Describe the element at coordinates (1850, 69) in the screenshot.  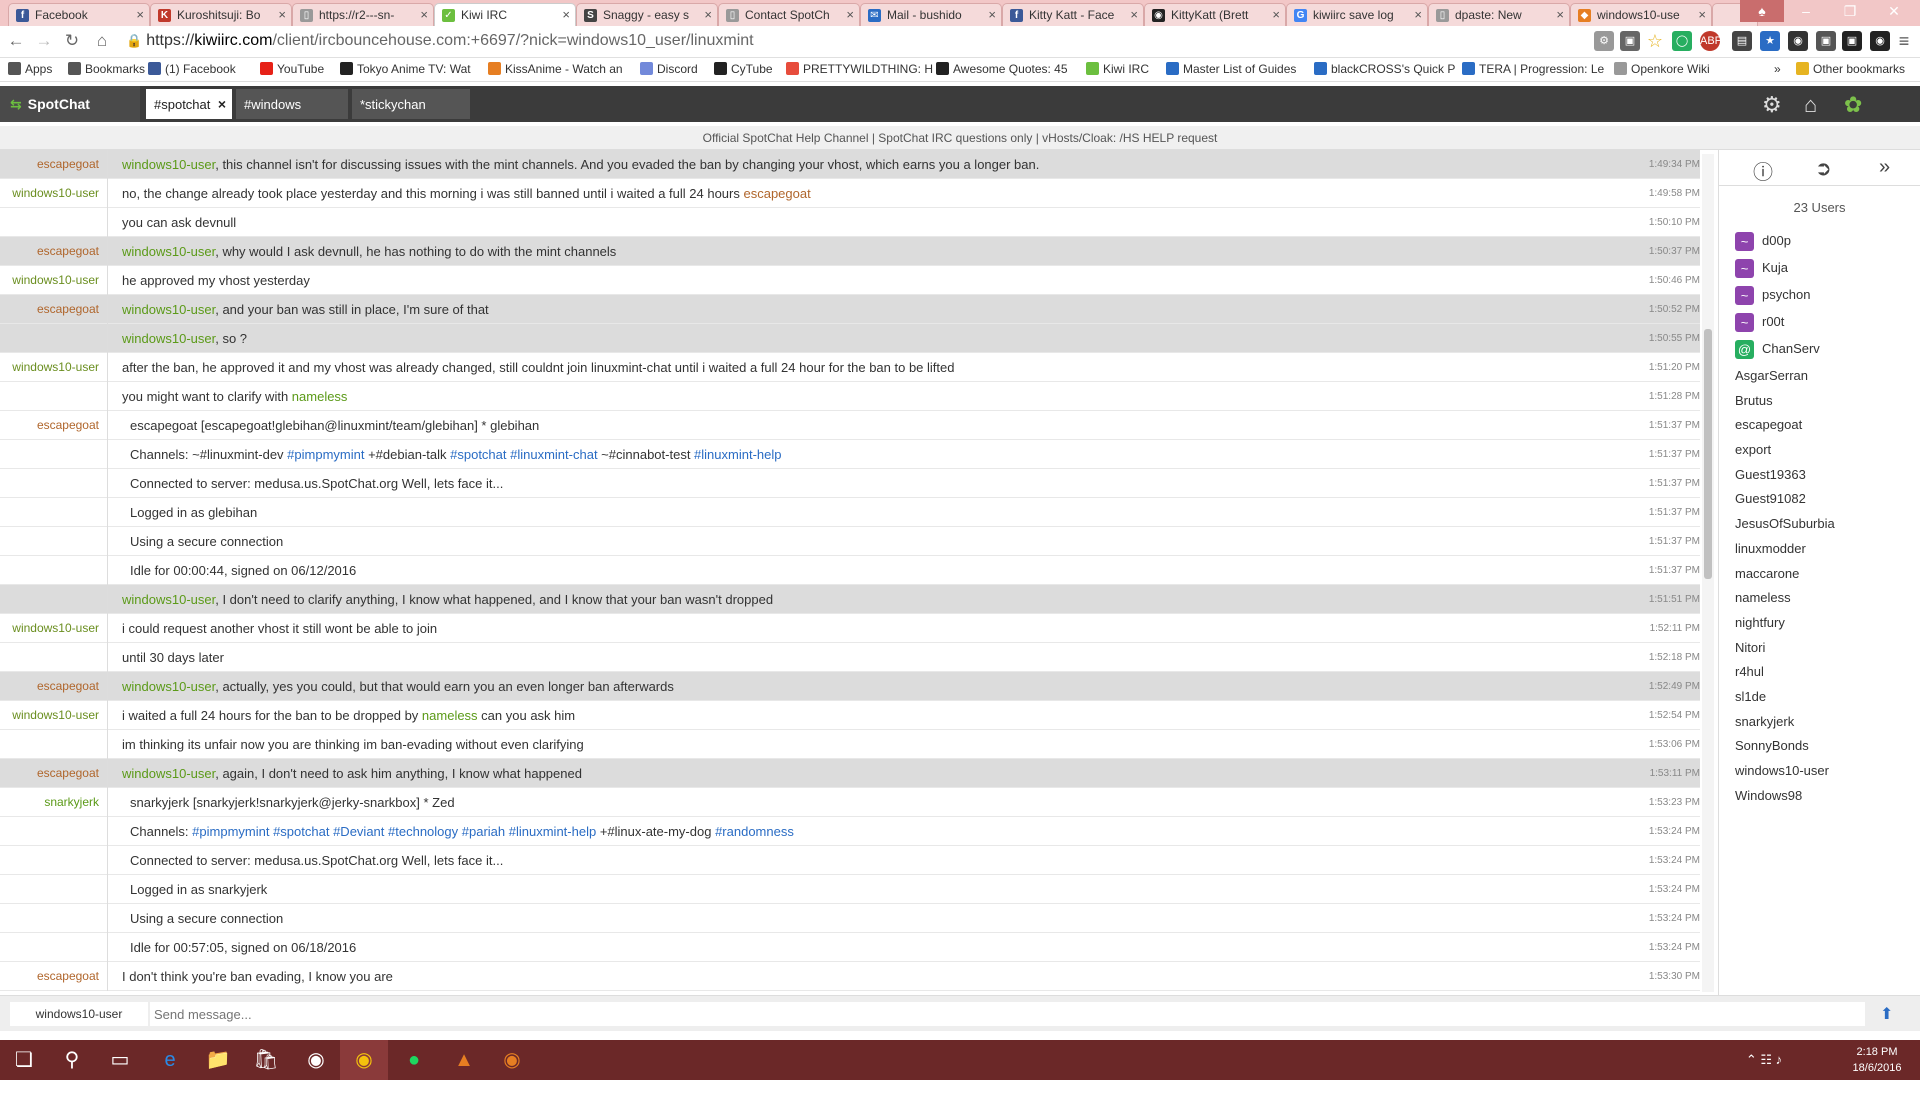
I see `bookmark-item: Other bookmarks` at that location.